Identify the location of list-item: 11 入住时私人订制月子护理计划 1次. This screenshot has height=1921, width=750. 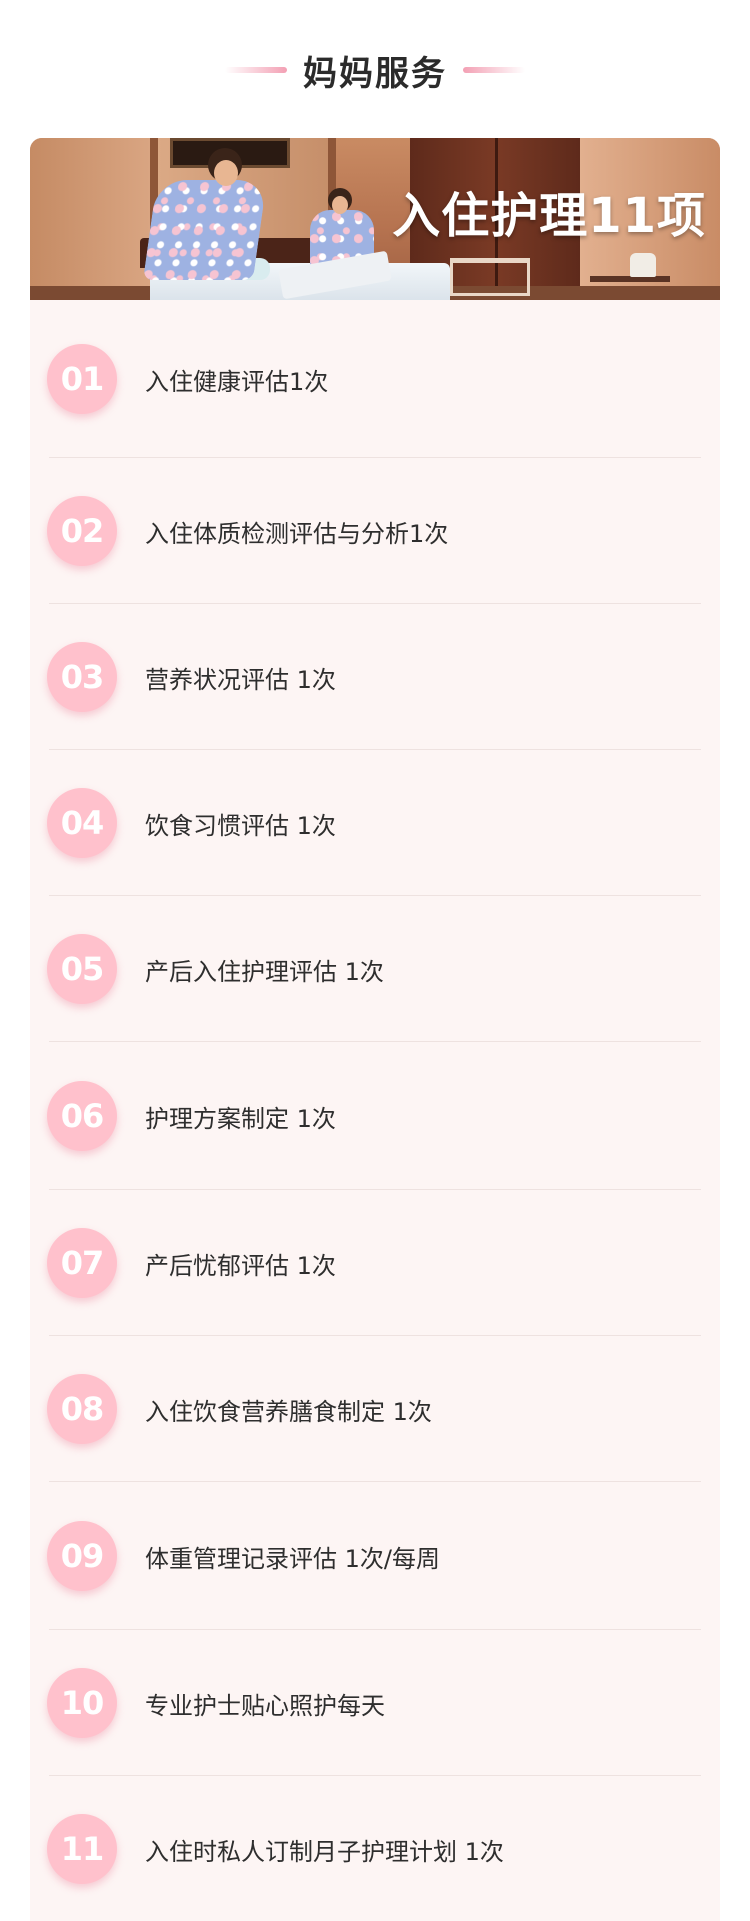
(375, 1848).